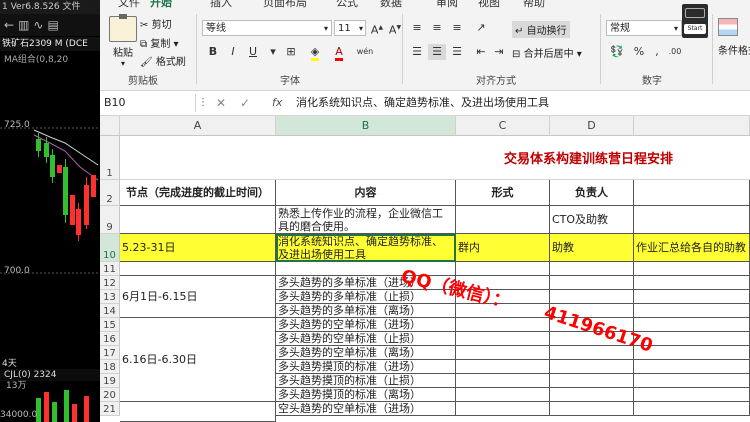  I want to click on row-header: 15, so click(110, 325).